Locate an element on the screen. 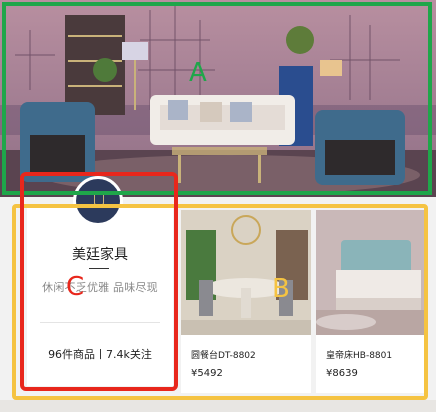 Image resolution: width=436 pixels, height=412 pixels. store-slogan: 休闲不乏优雅 品味尽现 is located at coordinates (100, 287).